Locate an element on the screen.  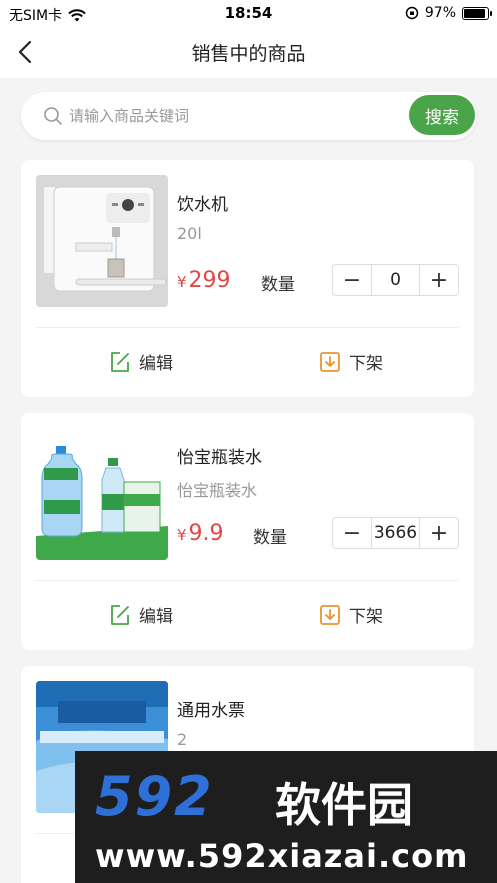
quantity-stepper: − 0 + is located at coordinates (395, 280).